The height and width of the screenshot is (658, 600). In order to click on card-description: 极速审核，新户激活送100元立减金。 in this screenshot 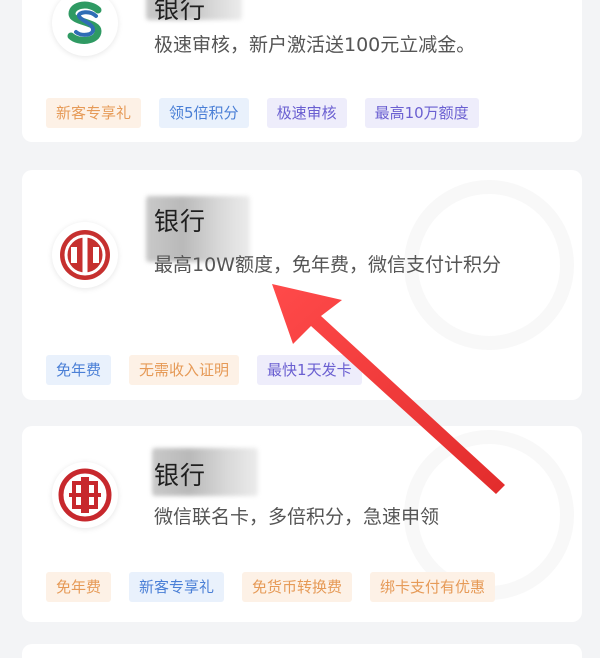, I will do `click(315, 45)`.